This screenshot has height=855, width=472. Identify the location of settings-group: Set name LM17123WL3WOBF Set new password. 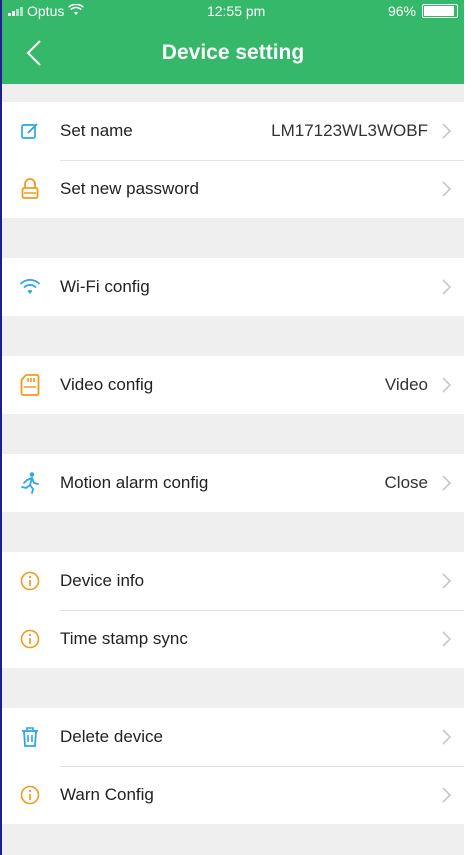
(233, 160).